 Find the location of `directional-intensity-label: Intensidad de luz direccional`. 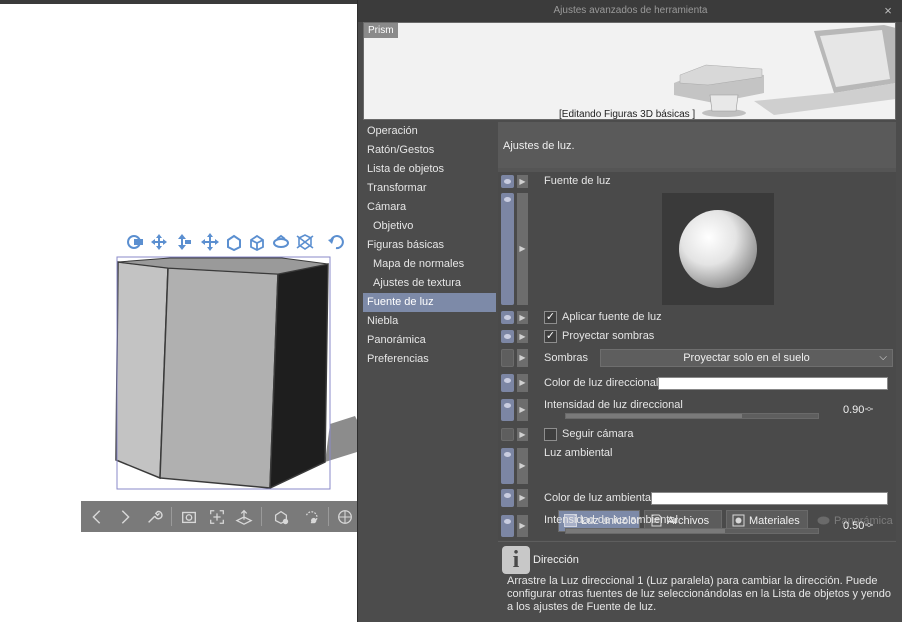

directional-intensity-label: Intensidad de luz direccional is located at coordinates (613, 405).